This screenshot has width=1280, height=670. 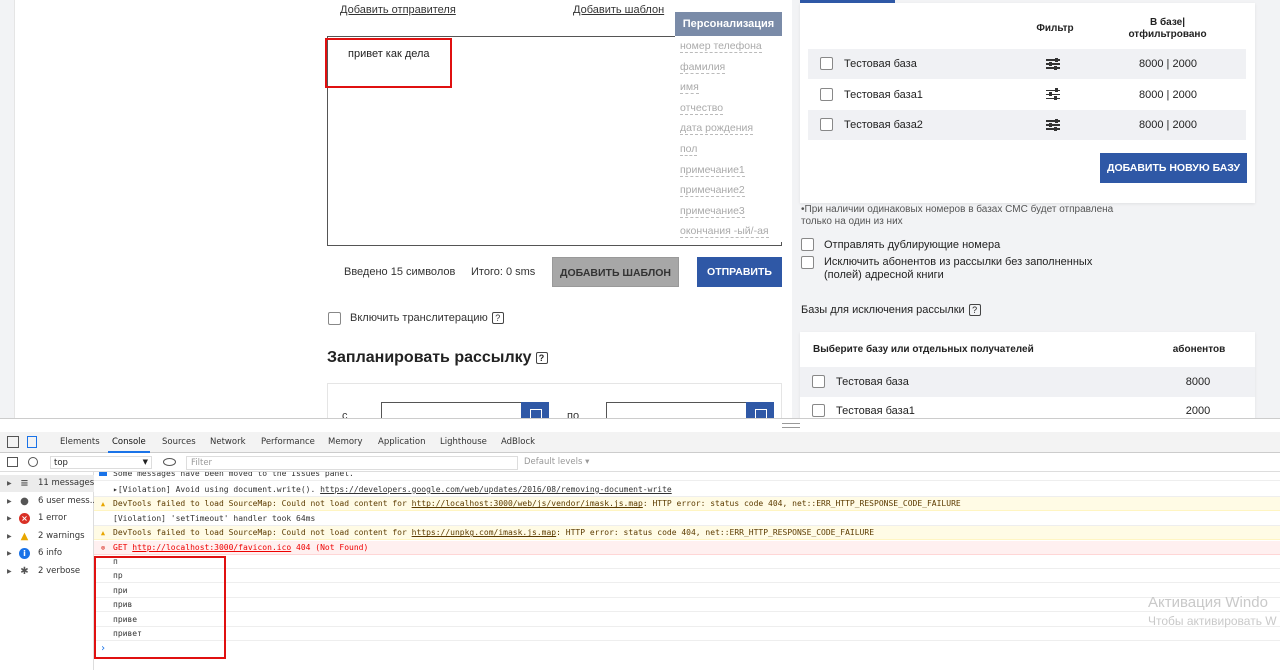 I want to click on sidebar-item: ▶ i 6 info, so click(x=47, y=553).